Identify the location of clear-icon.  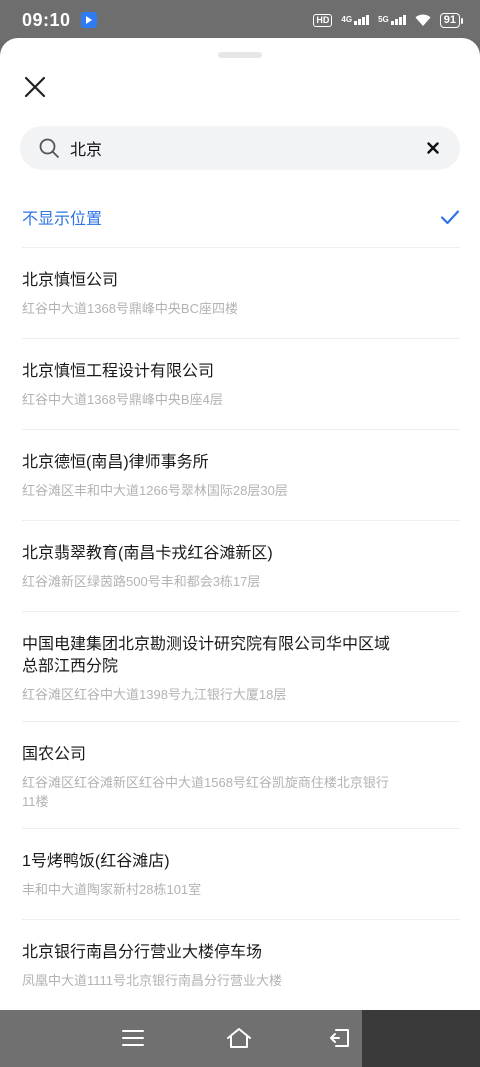
(433, 148).